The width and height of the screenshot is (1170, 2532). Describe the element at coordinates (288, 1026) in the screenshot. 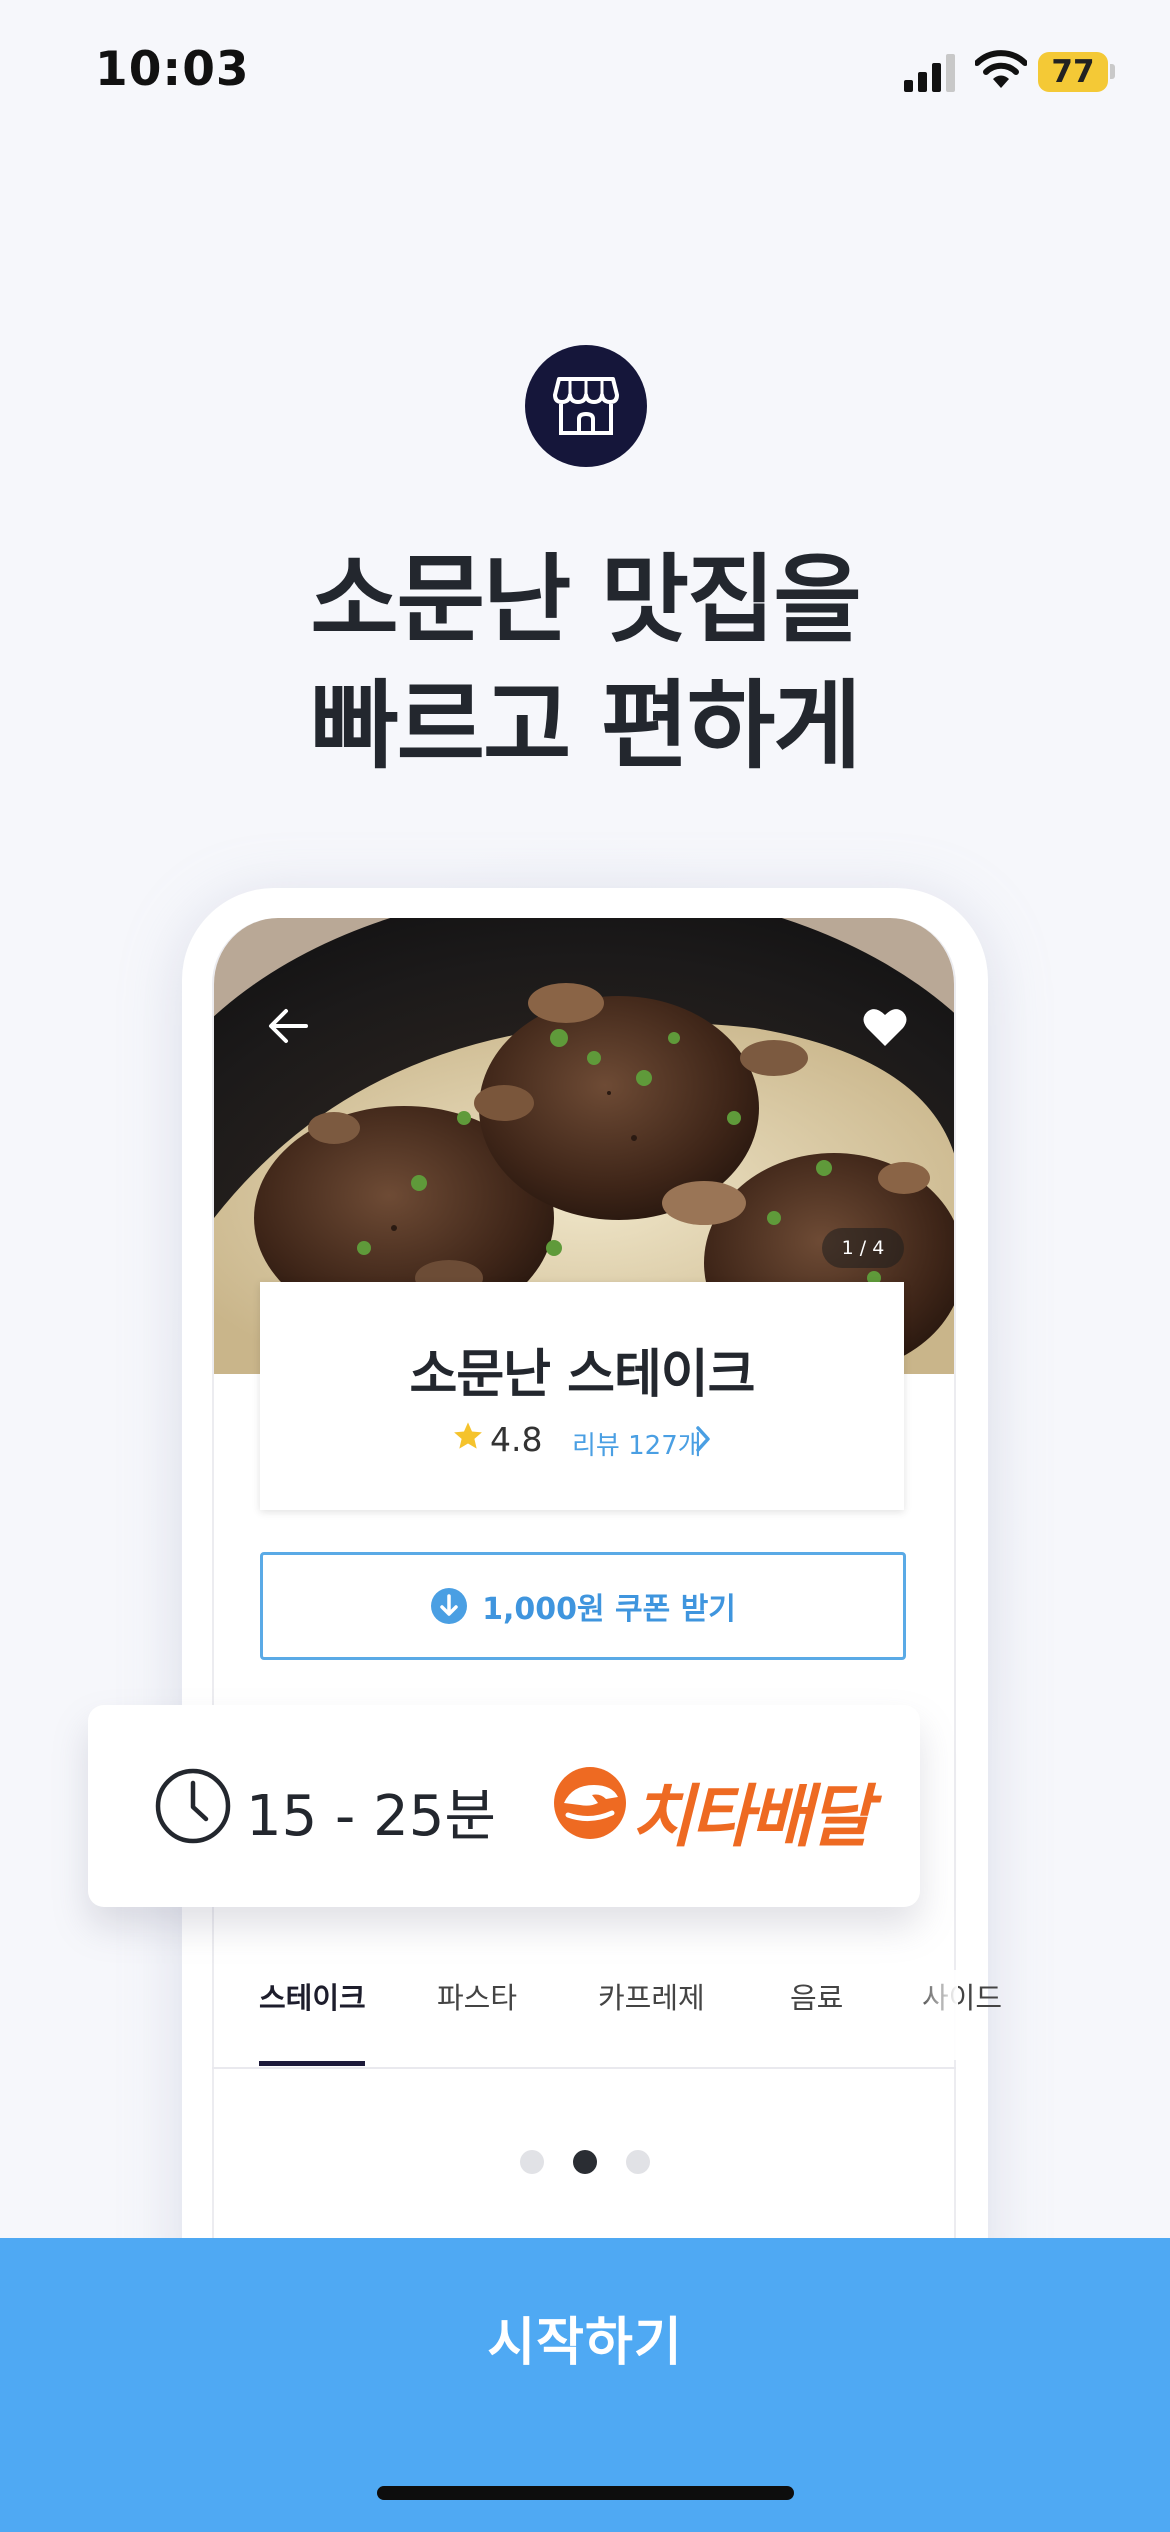

I see `back-arrow-icon` at that location.